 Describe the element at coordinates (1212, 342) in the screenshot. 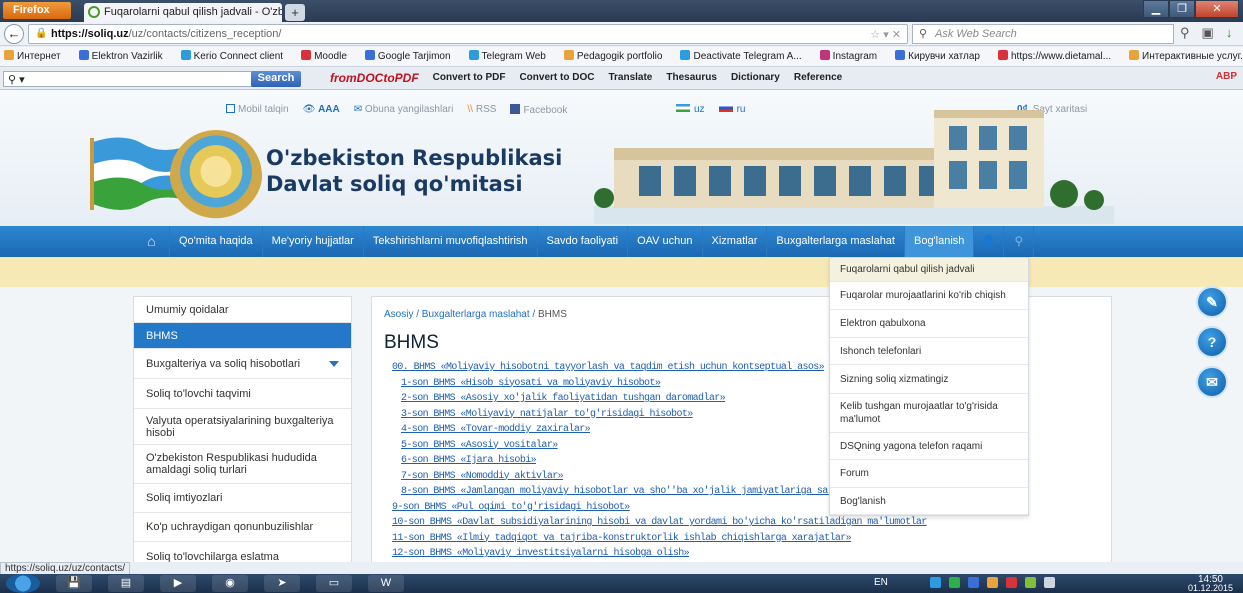

I see `question-icon: ?` at that location.